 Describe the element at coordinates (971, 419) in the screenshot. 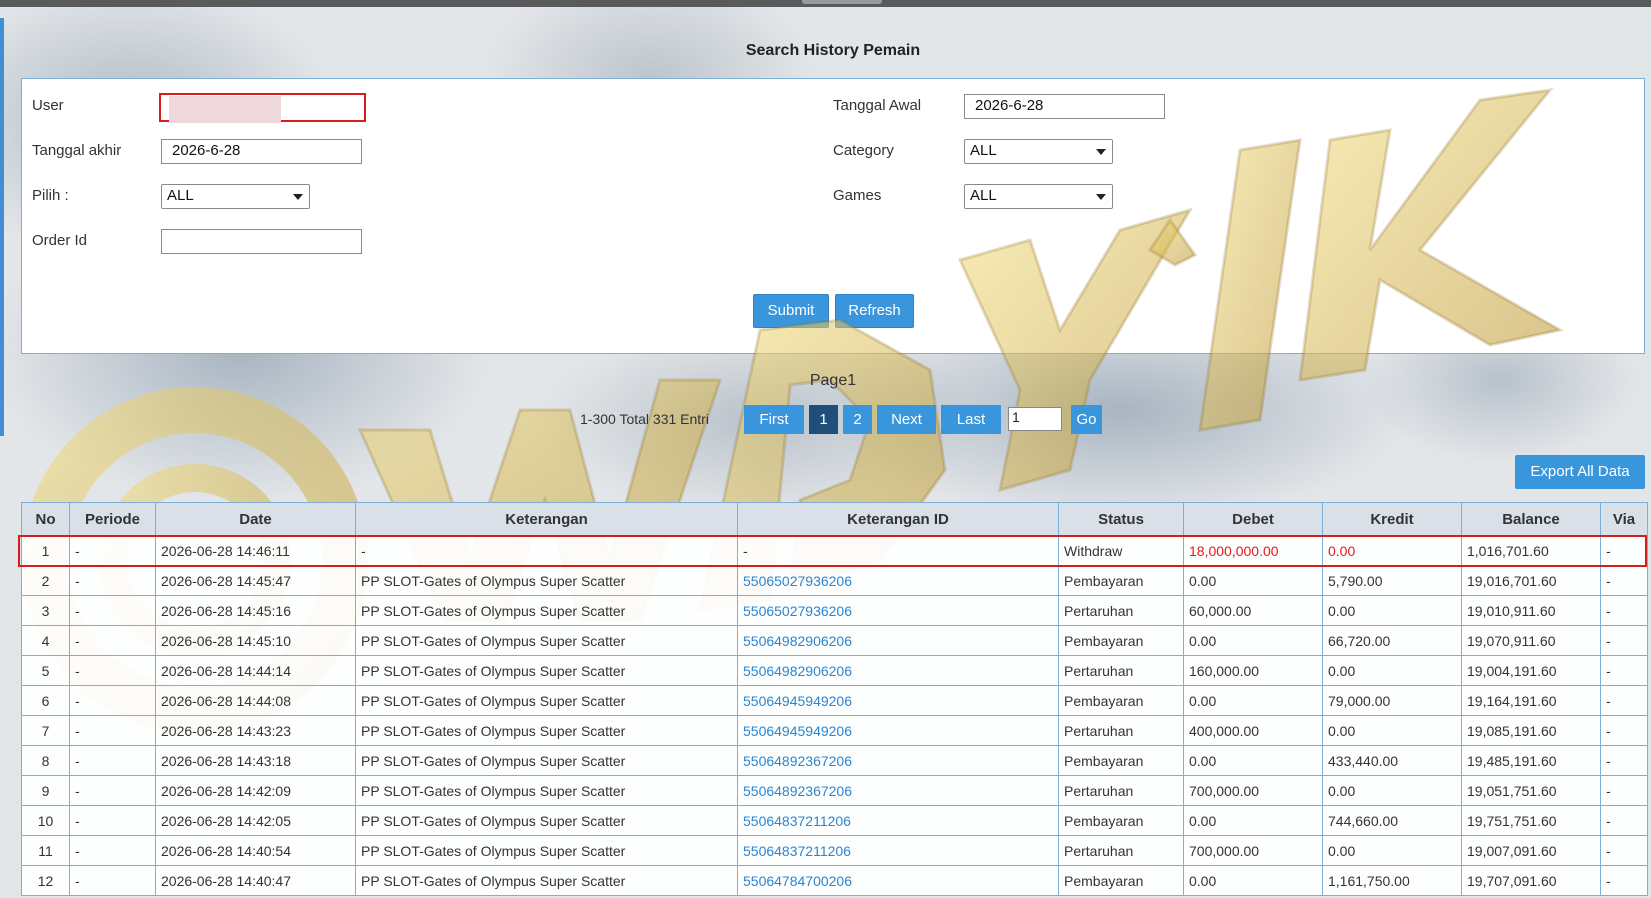

I see `last-page-button: Last` at that location.